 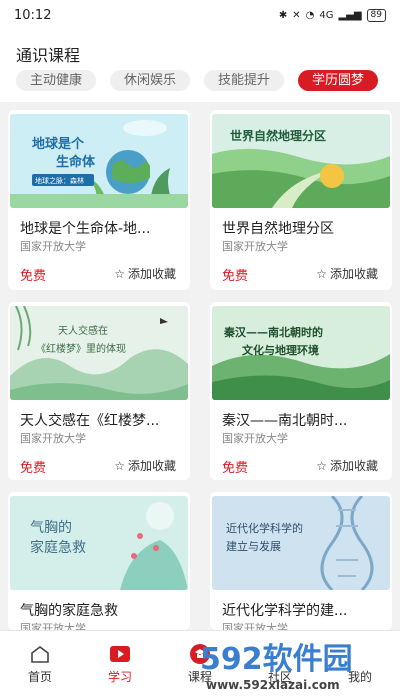 I want to click on nav-profile-label: 我的, so click(x=359, y=677).